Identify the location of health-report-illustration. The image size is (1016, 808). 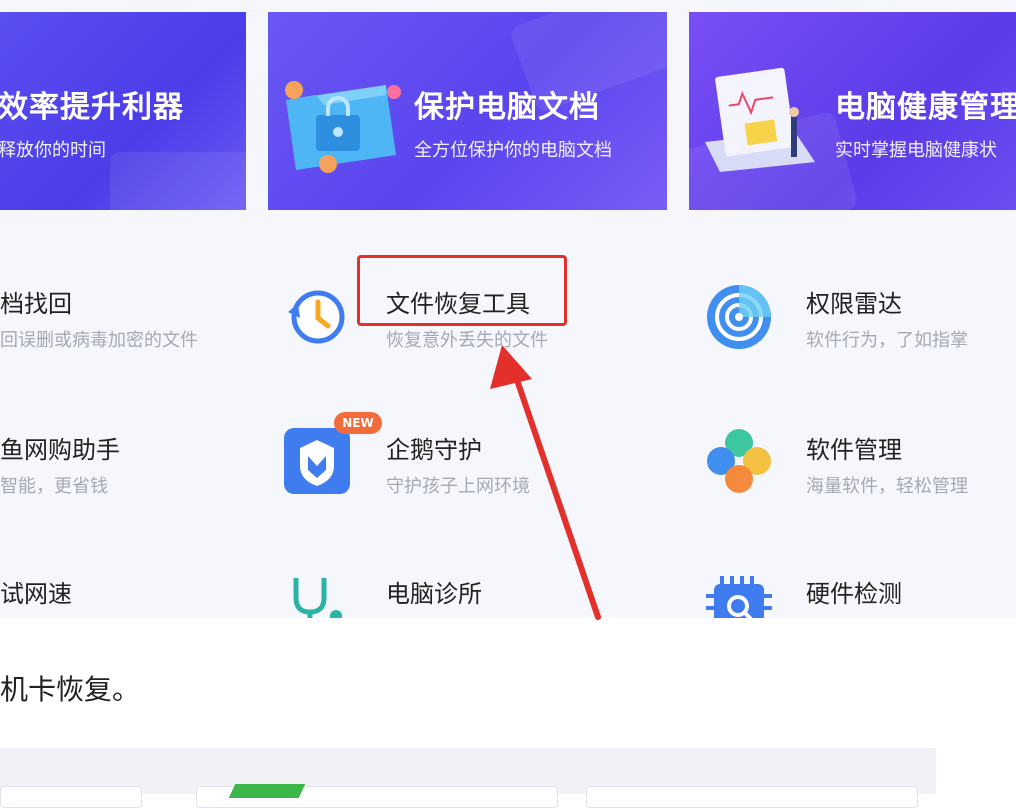
(760, 119).